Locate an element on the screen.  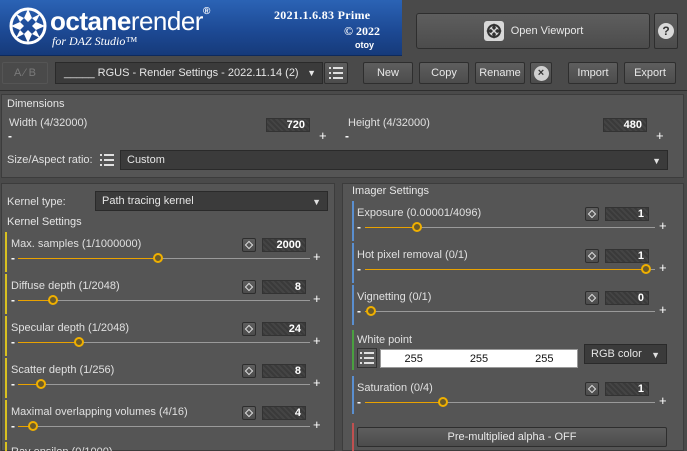
preset-list-button is located at coordinates (336, 73).